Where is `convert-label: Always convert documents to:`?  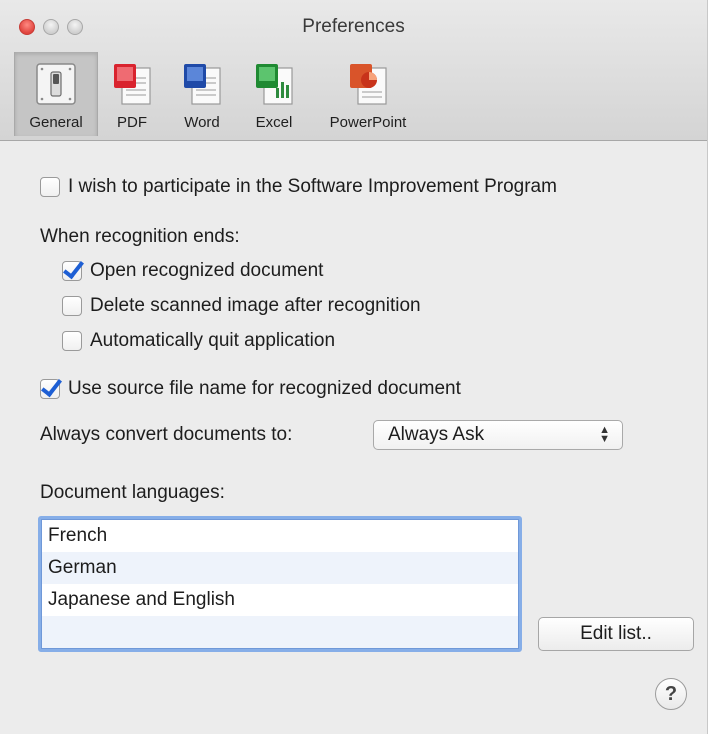 convert-label: Always convert documents to: is located at coordinates (166, 434).